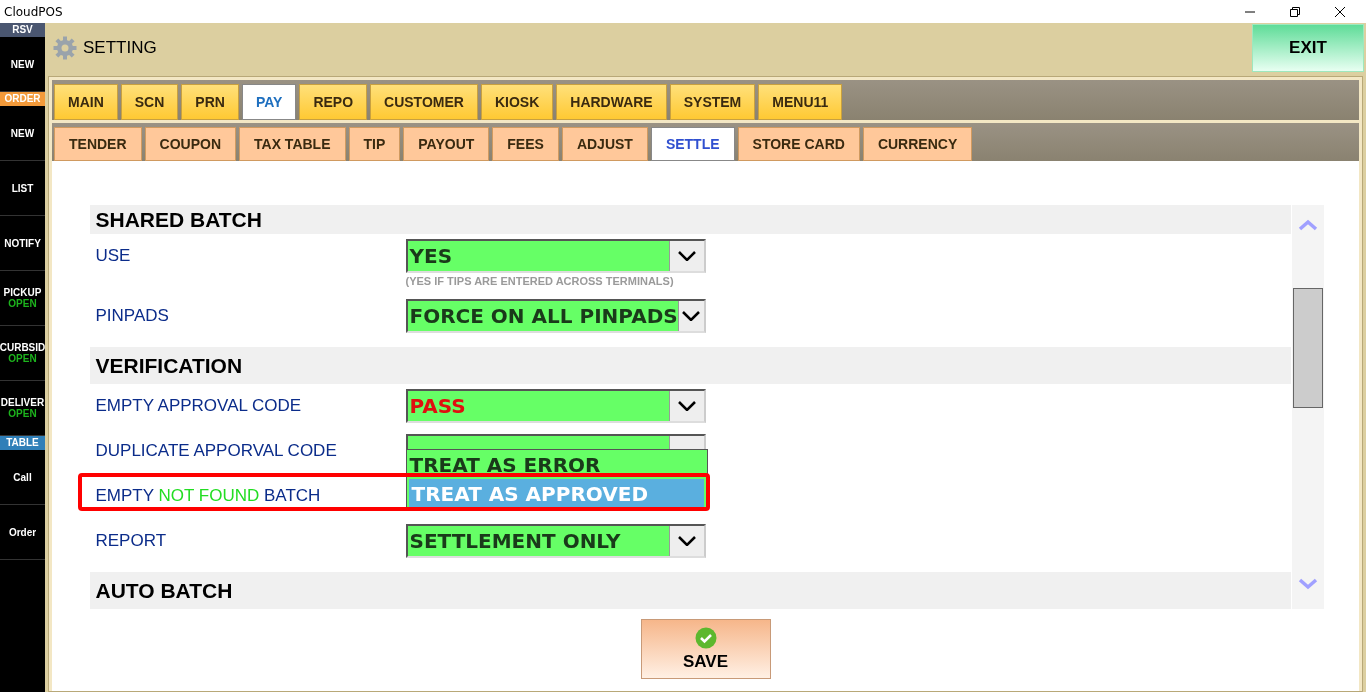  What do you see at coordinates (131, 541) in the screenshot?
I see `field-label: REPORT` at bounding box center [131, 541].